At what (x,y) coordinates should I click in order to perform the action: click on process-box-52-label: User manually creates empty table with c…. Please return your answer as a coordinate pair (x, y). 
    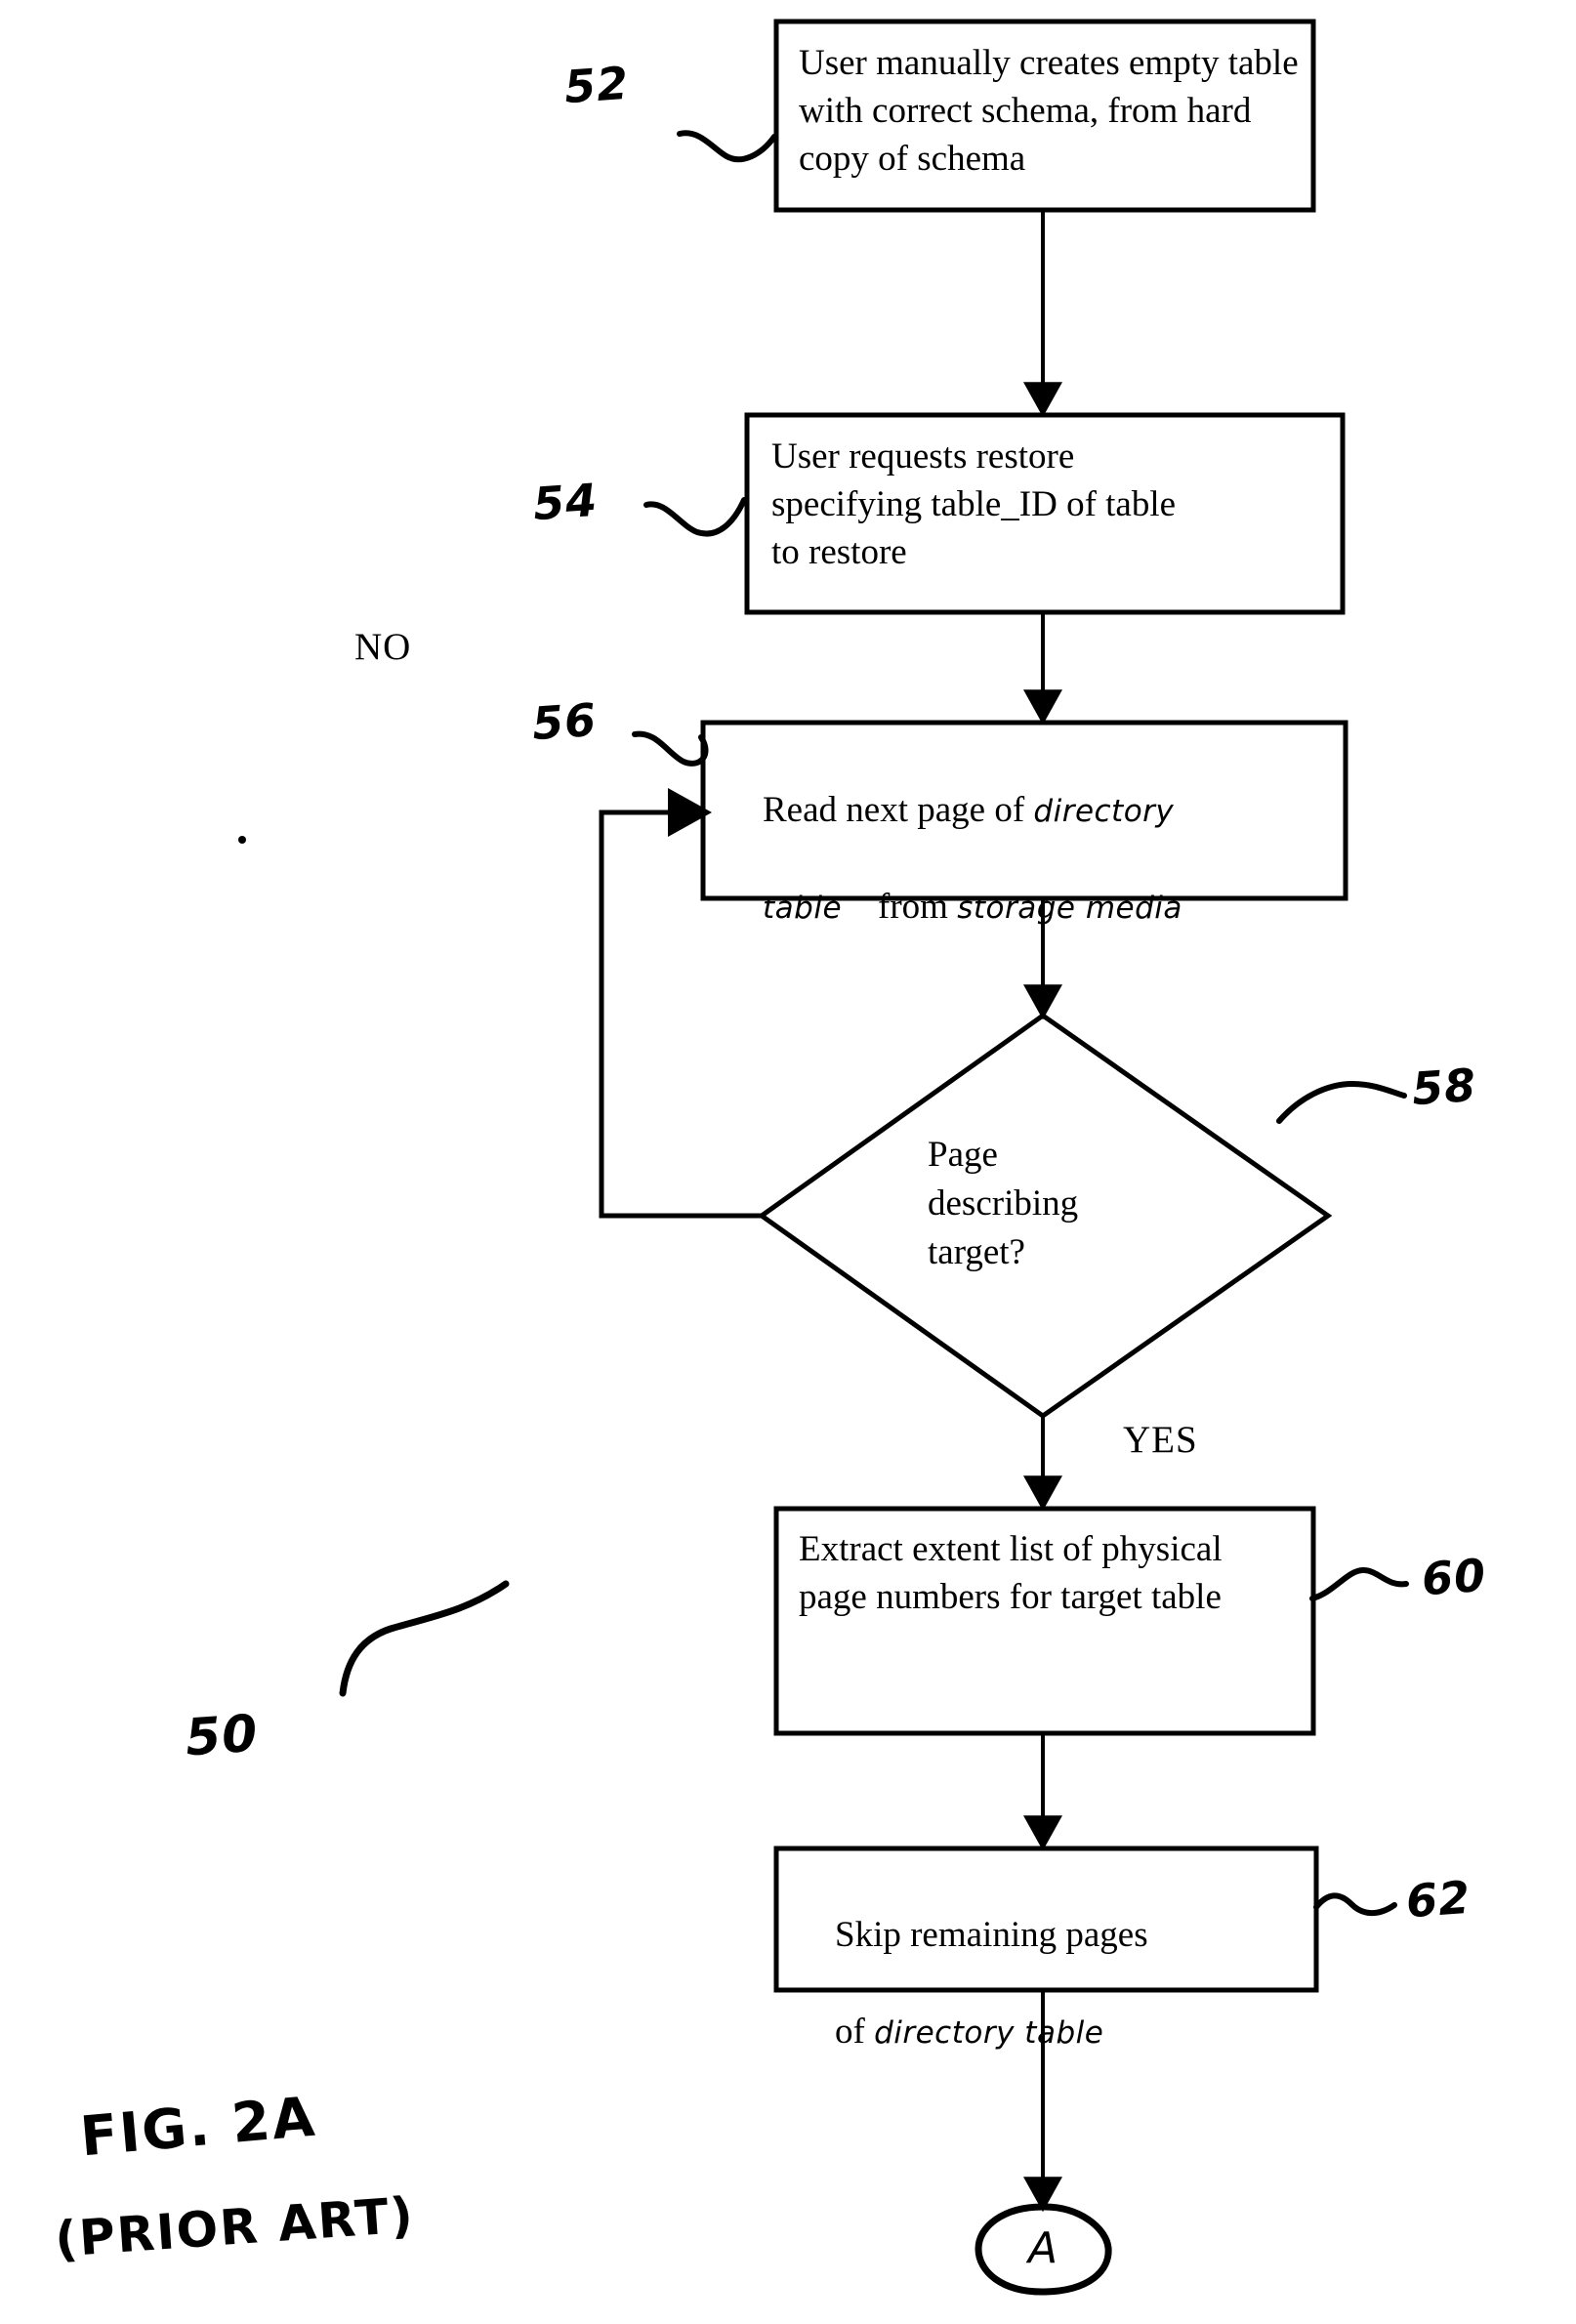
    Looking at the image, I should click on (1053, 112).